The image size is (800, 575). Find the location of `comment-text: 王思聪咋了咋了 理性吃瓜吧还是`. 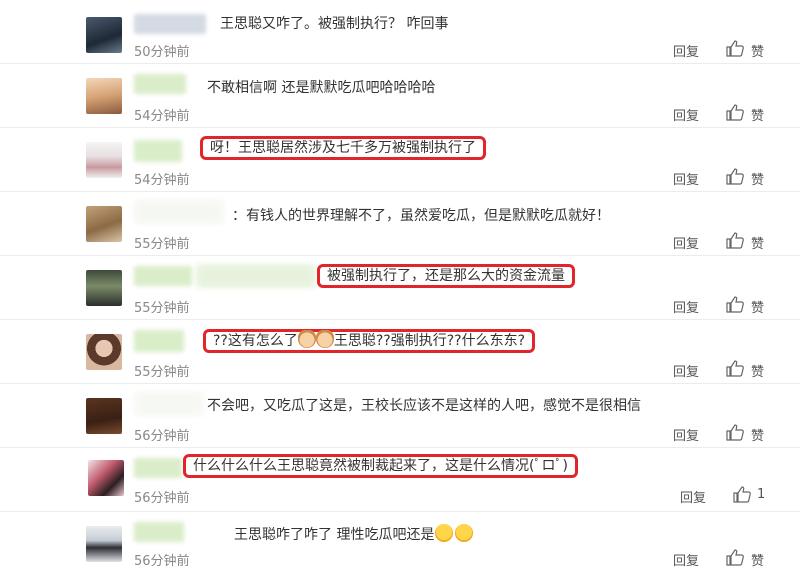

comment-text: 王思聪咋了咋了 理性吃瓜吧还是 is located at coordinates (354, 534).